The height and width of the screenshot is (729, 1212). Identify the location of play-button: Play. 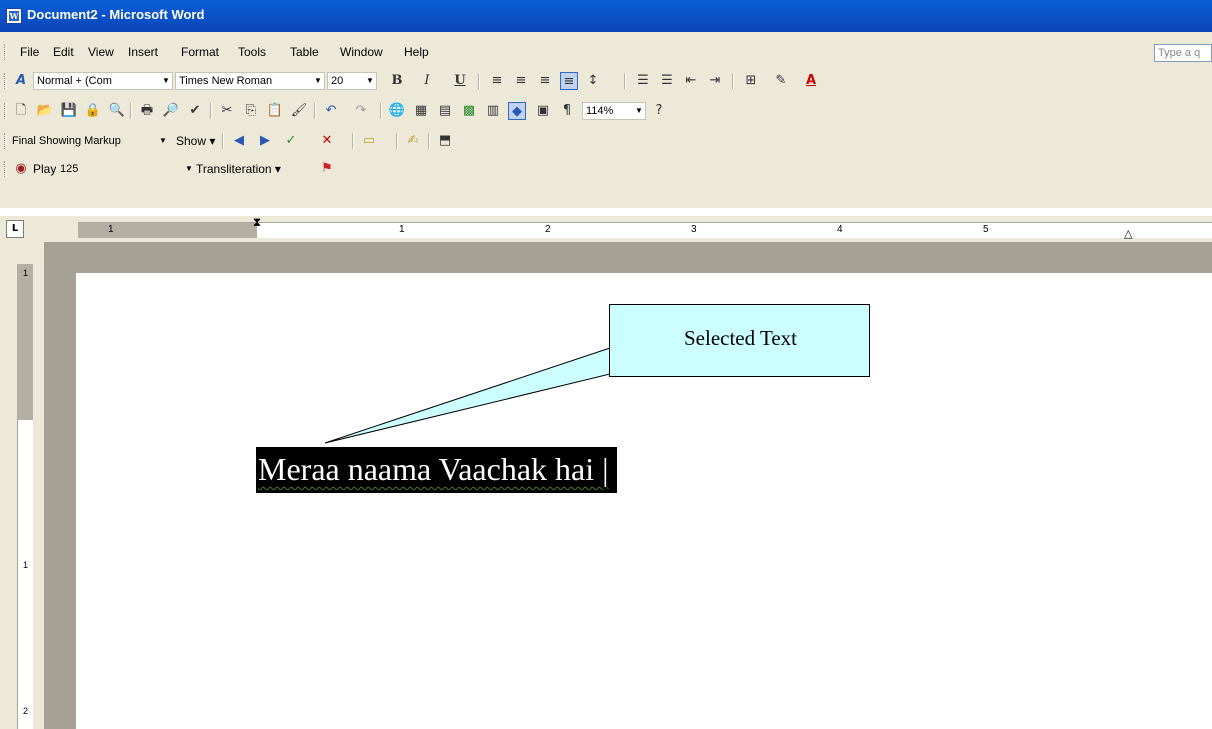
(44, 169).